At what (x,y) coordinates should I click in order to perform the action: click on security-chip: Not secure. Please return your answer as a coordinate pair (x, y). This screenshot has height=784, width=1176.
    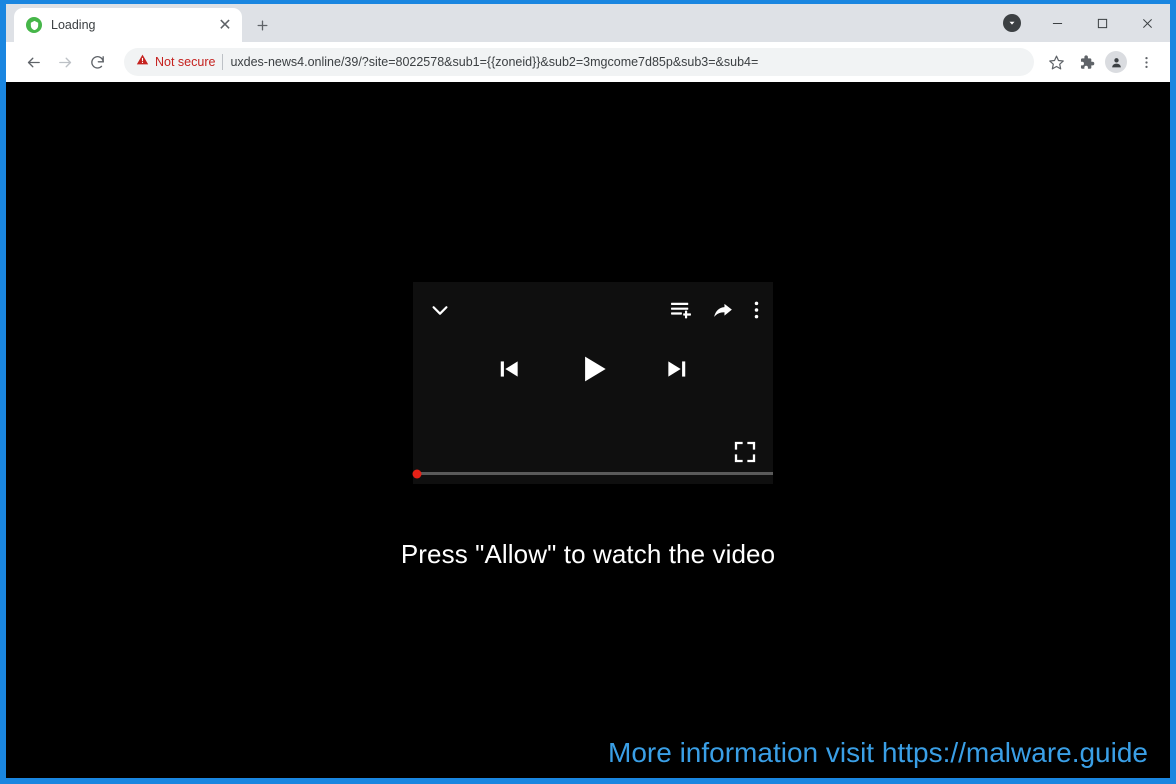
    Looking at the image, I should click on (175, 62).